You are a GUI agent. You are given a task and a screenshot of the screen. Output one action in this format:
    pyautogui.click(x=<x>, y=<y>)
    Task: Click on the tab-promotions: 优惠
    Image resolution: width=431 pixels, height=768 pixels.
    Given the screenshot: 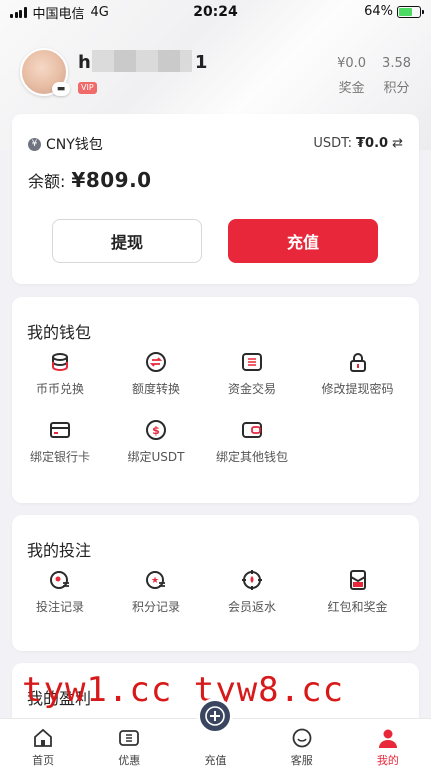 What is the action you would take?
    pyautogui.click(x=129, y=743)
    